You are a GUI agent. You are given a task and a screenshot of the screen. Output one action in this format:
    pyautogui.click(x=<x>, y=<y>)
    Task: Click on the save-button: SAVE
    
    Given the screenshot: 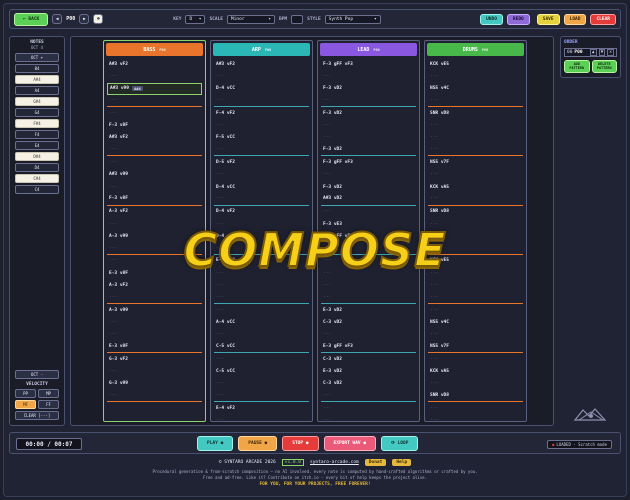 What is the action you would take?
    pyautogui.click(x=548, y=19)
    